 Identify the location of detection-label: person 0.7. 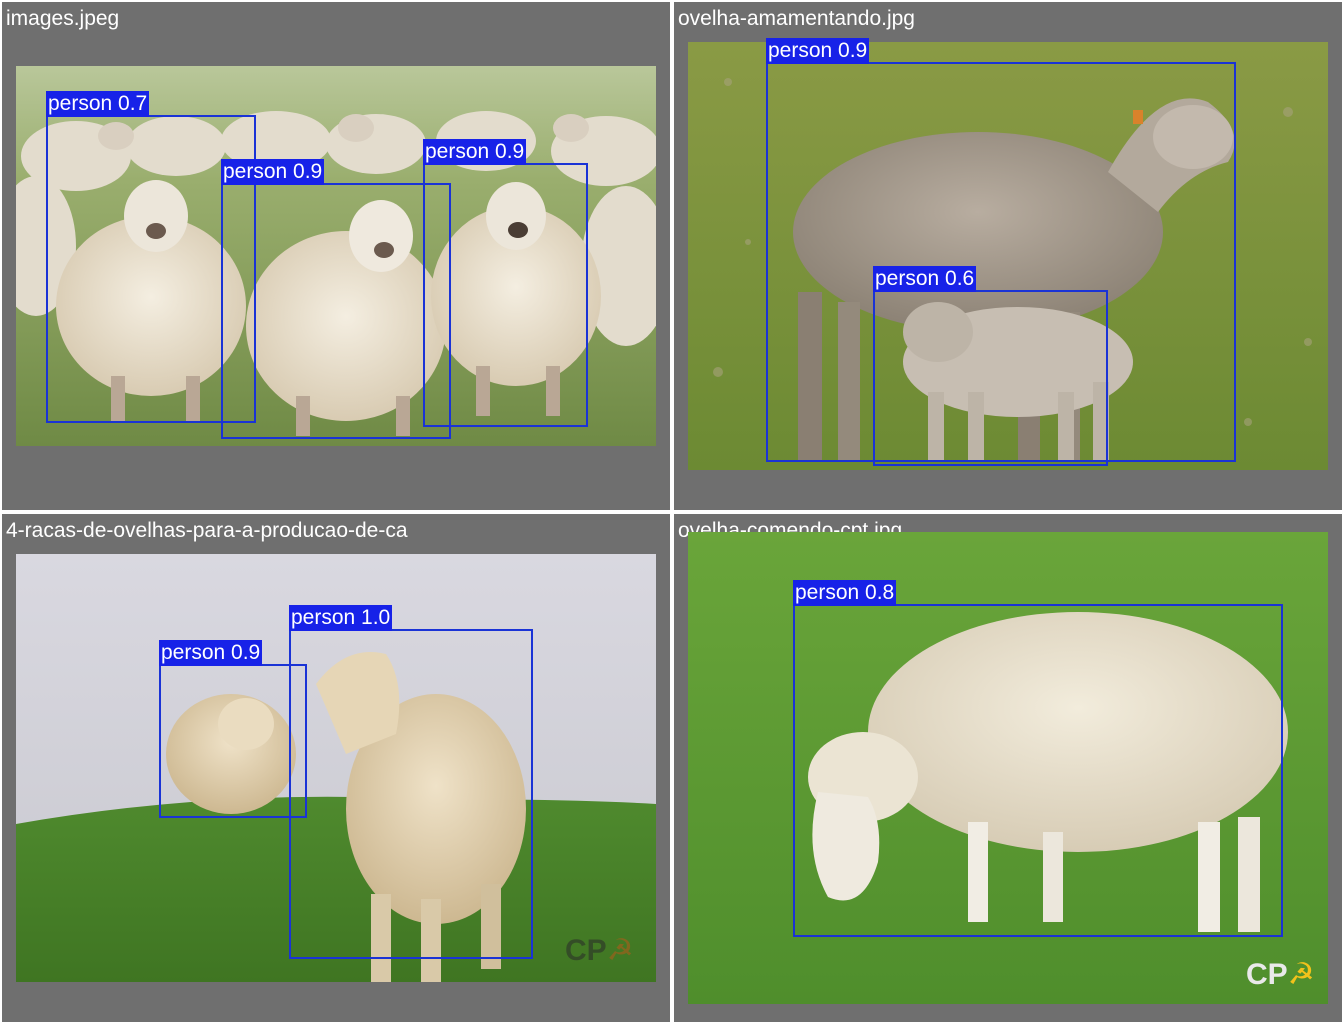
(98, 104).